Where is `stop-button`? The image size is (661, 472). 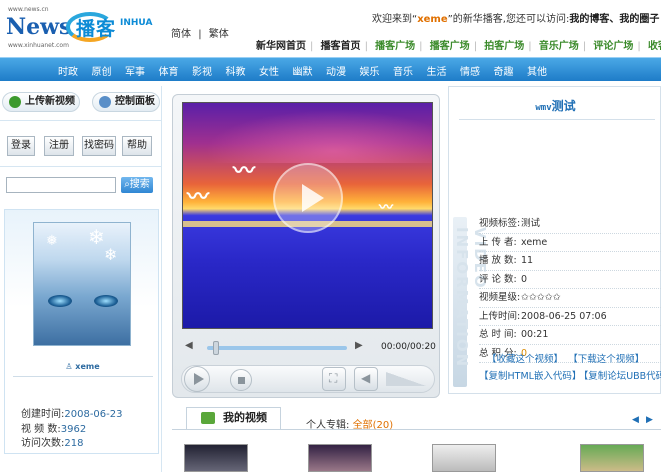 stop-button is located at coordinates (241, 380).